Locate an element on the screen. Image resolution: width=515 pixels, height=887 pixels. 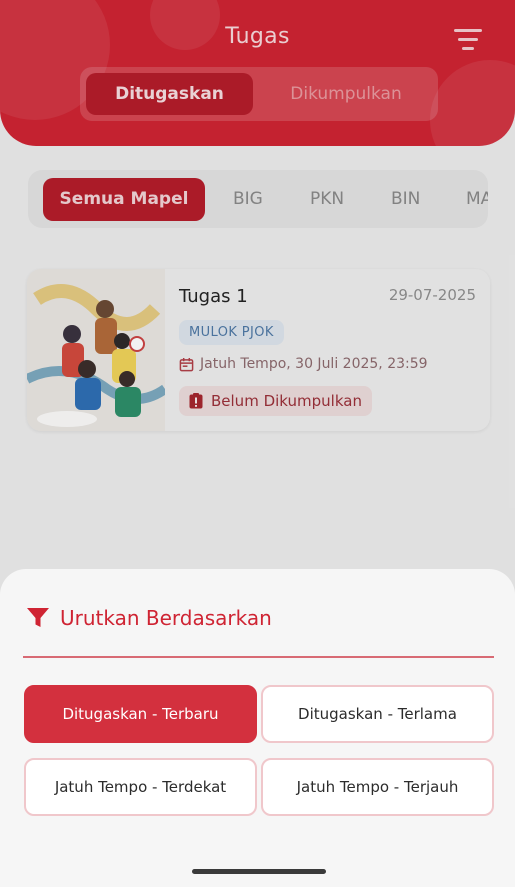
sheet-header: Urutkan Berdasarkan is located at coordinates (149, 618).